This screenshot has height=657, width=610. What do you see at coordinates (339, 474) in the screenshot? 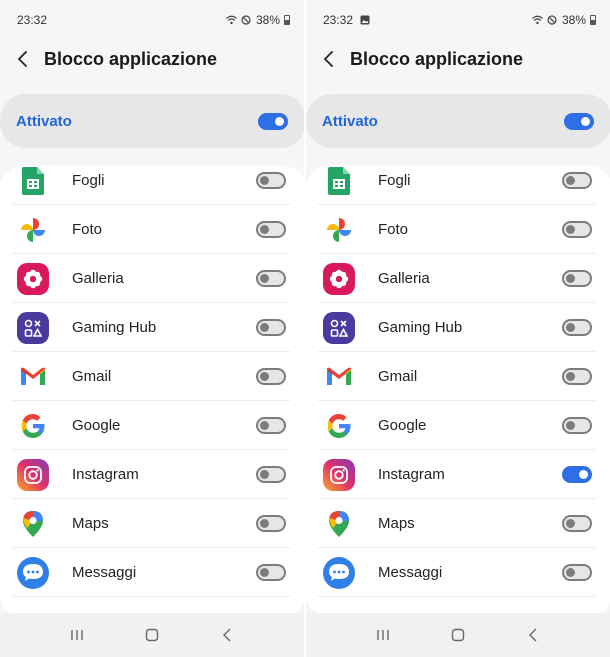
I see `instagram-icon` at bounding box center [339, 474].